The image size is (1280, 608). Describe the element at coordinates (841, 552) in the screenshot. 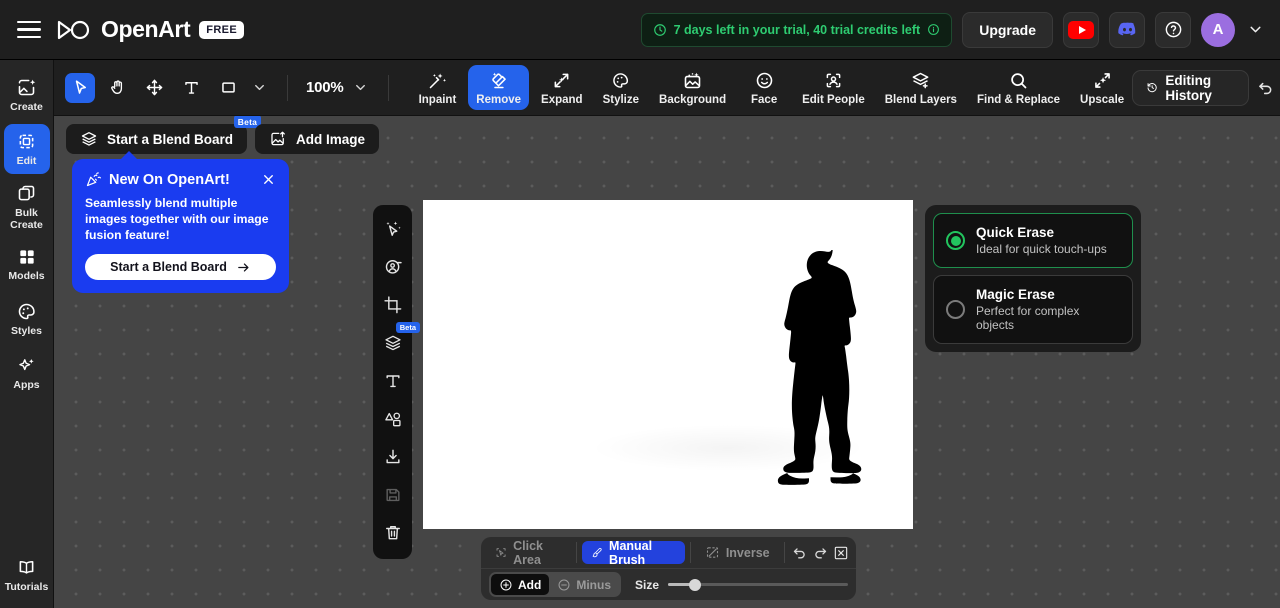

I see `brush-clear-button` at that location.